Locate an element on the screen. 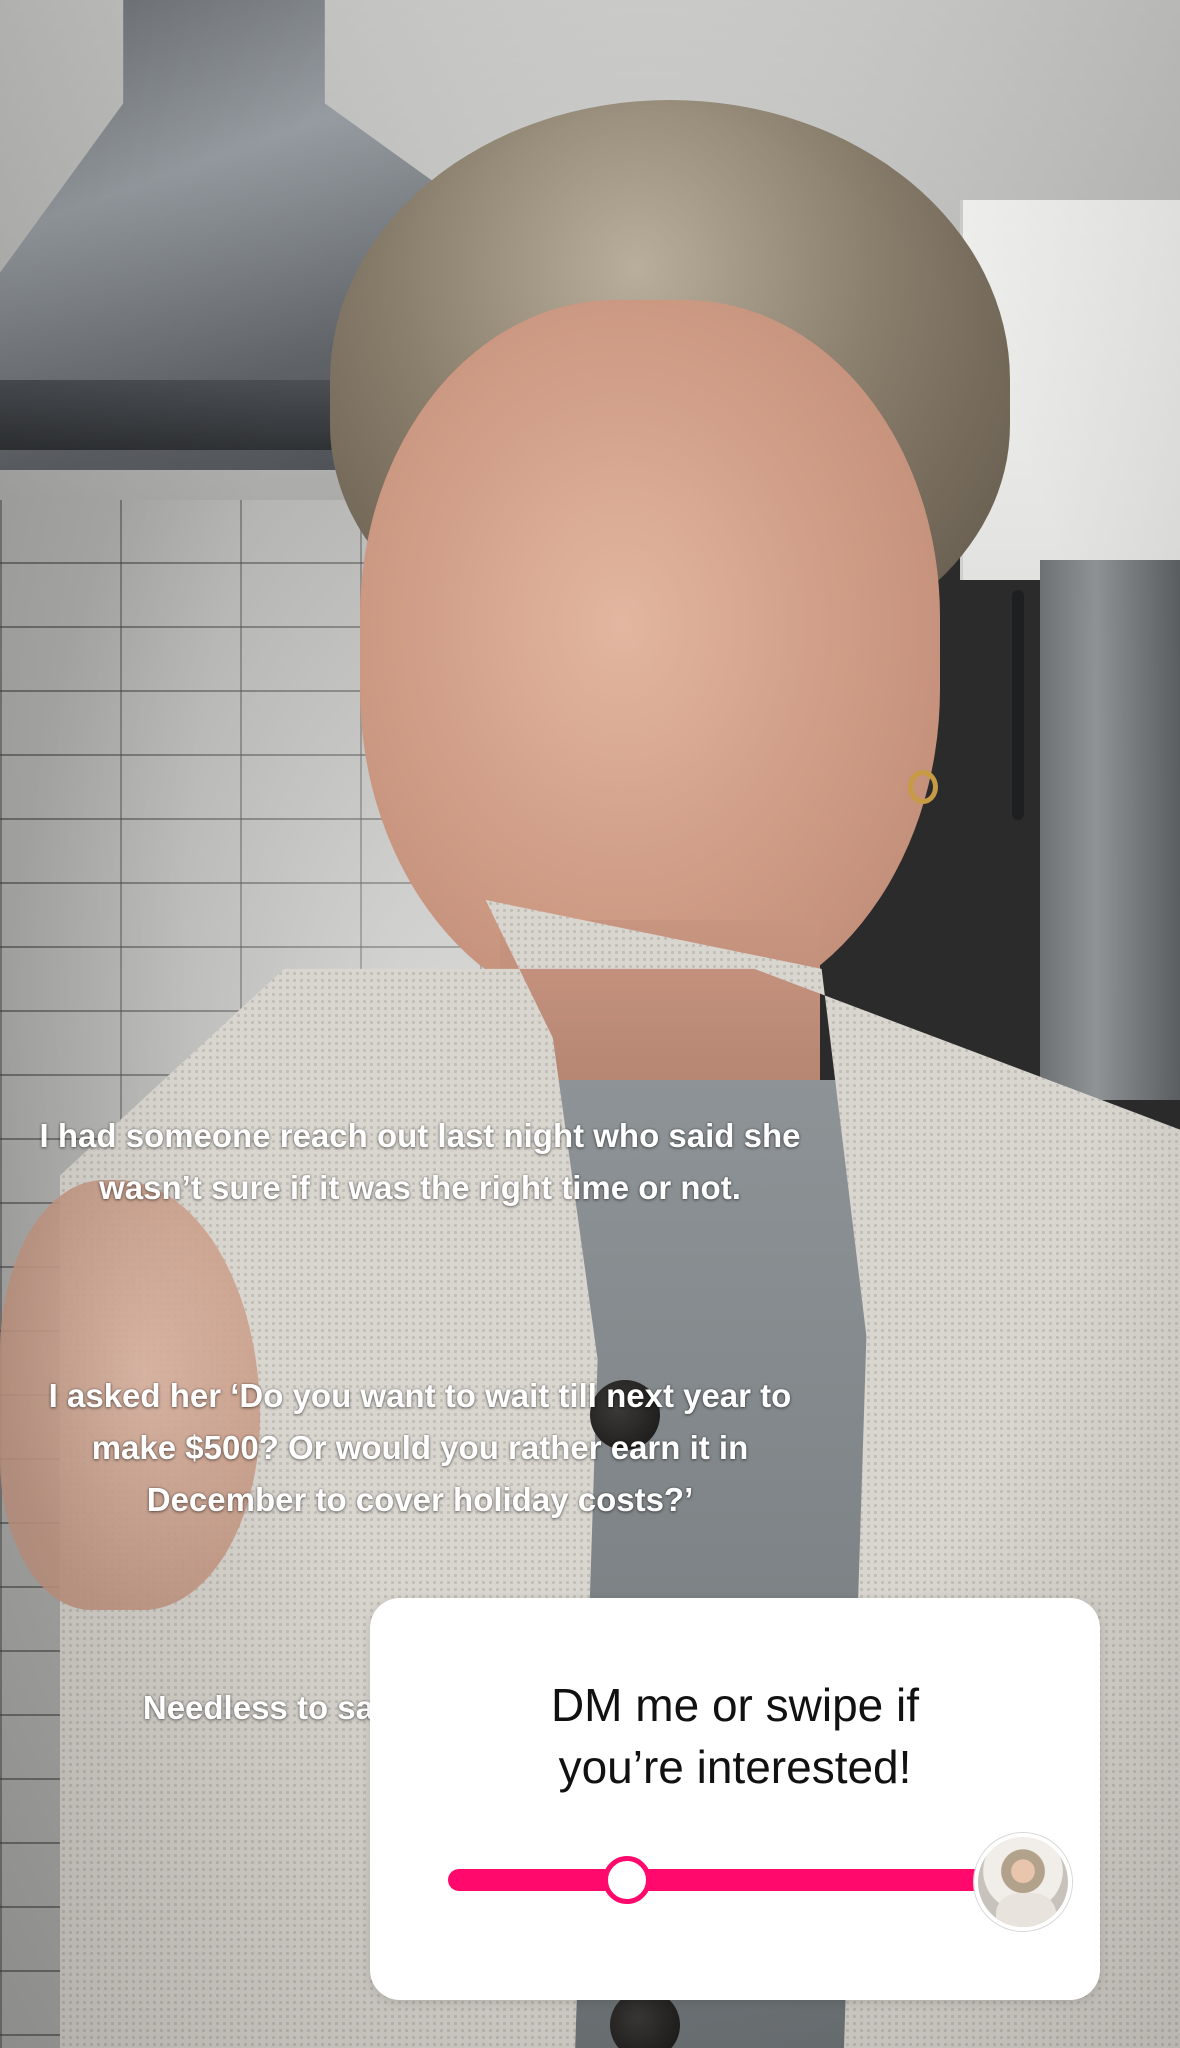 This screenshot has width=1180, height=2048. slider-track is located at coordinates (728, 1880).